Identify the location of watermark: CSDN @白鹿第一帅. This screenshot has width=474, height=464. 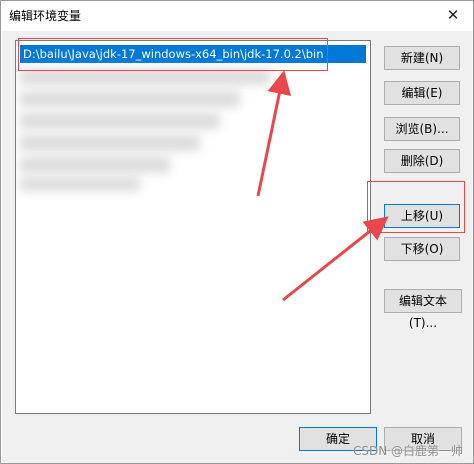
(407, 451).